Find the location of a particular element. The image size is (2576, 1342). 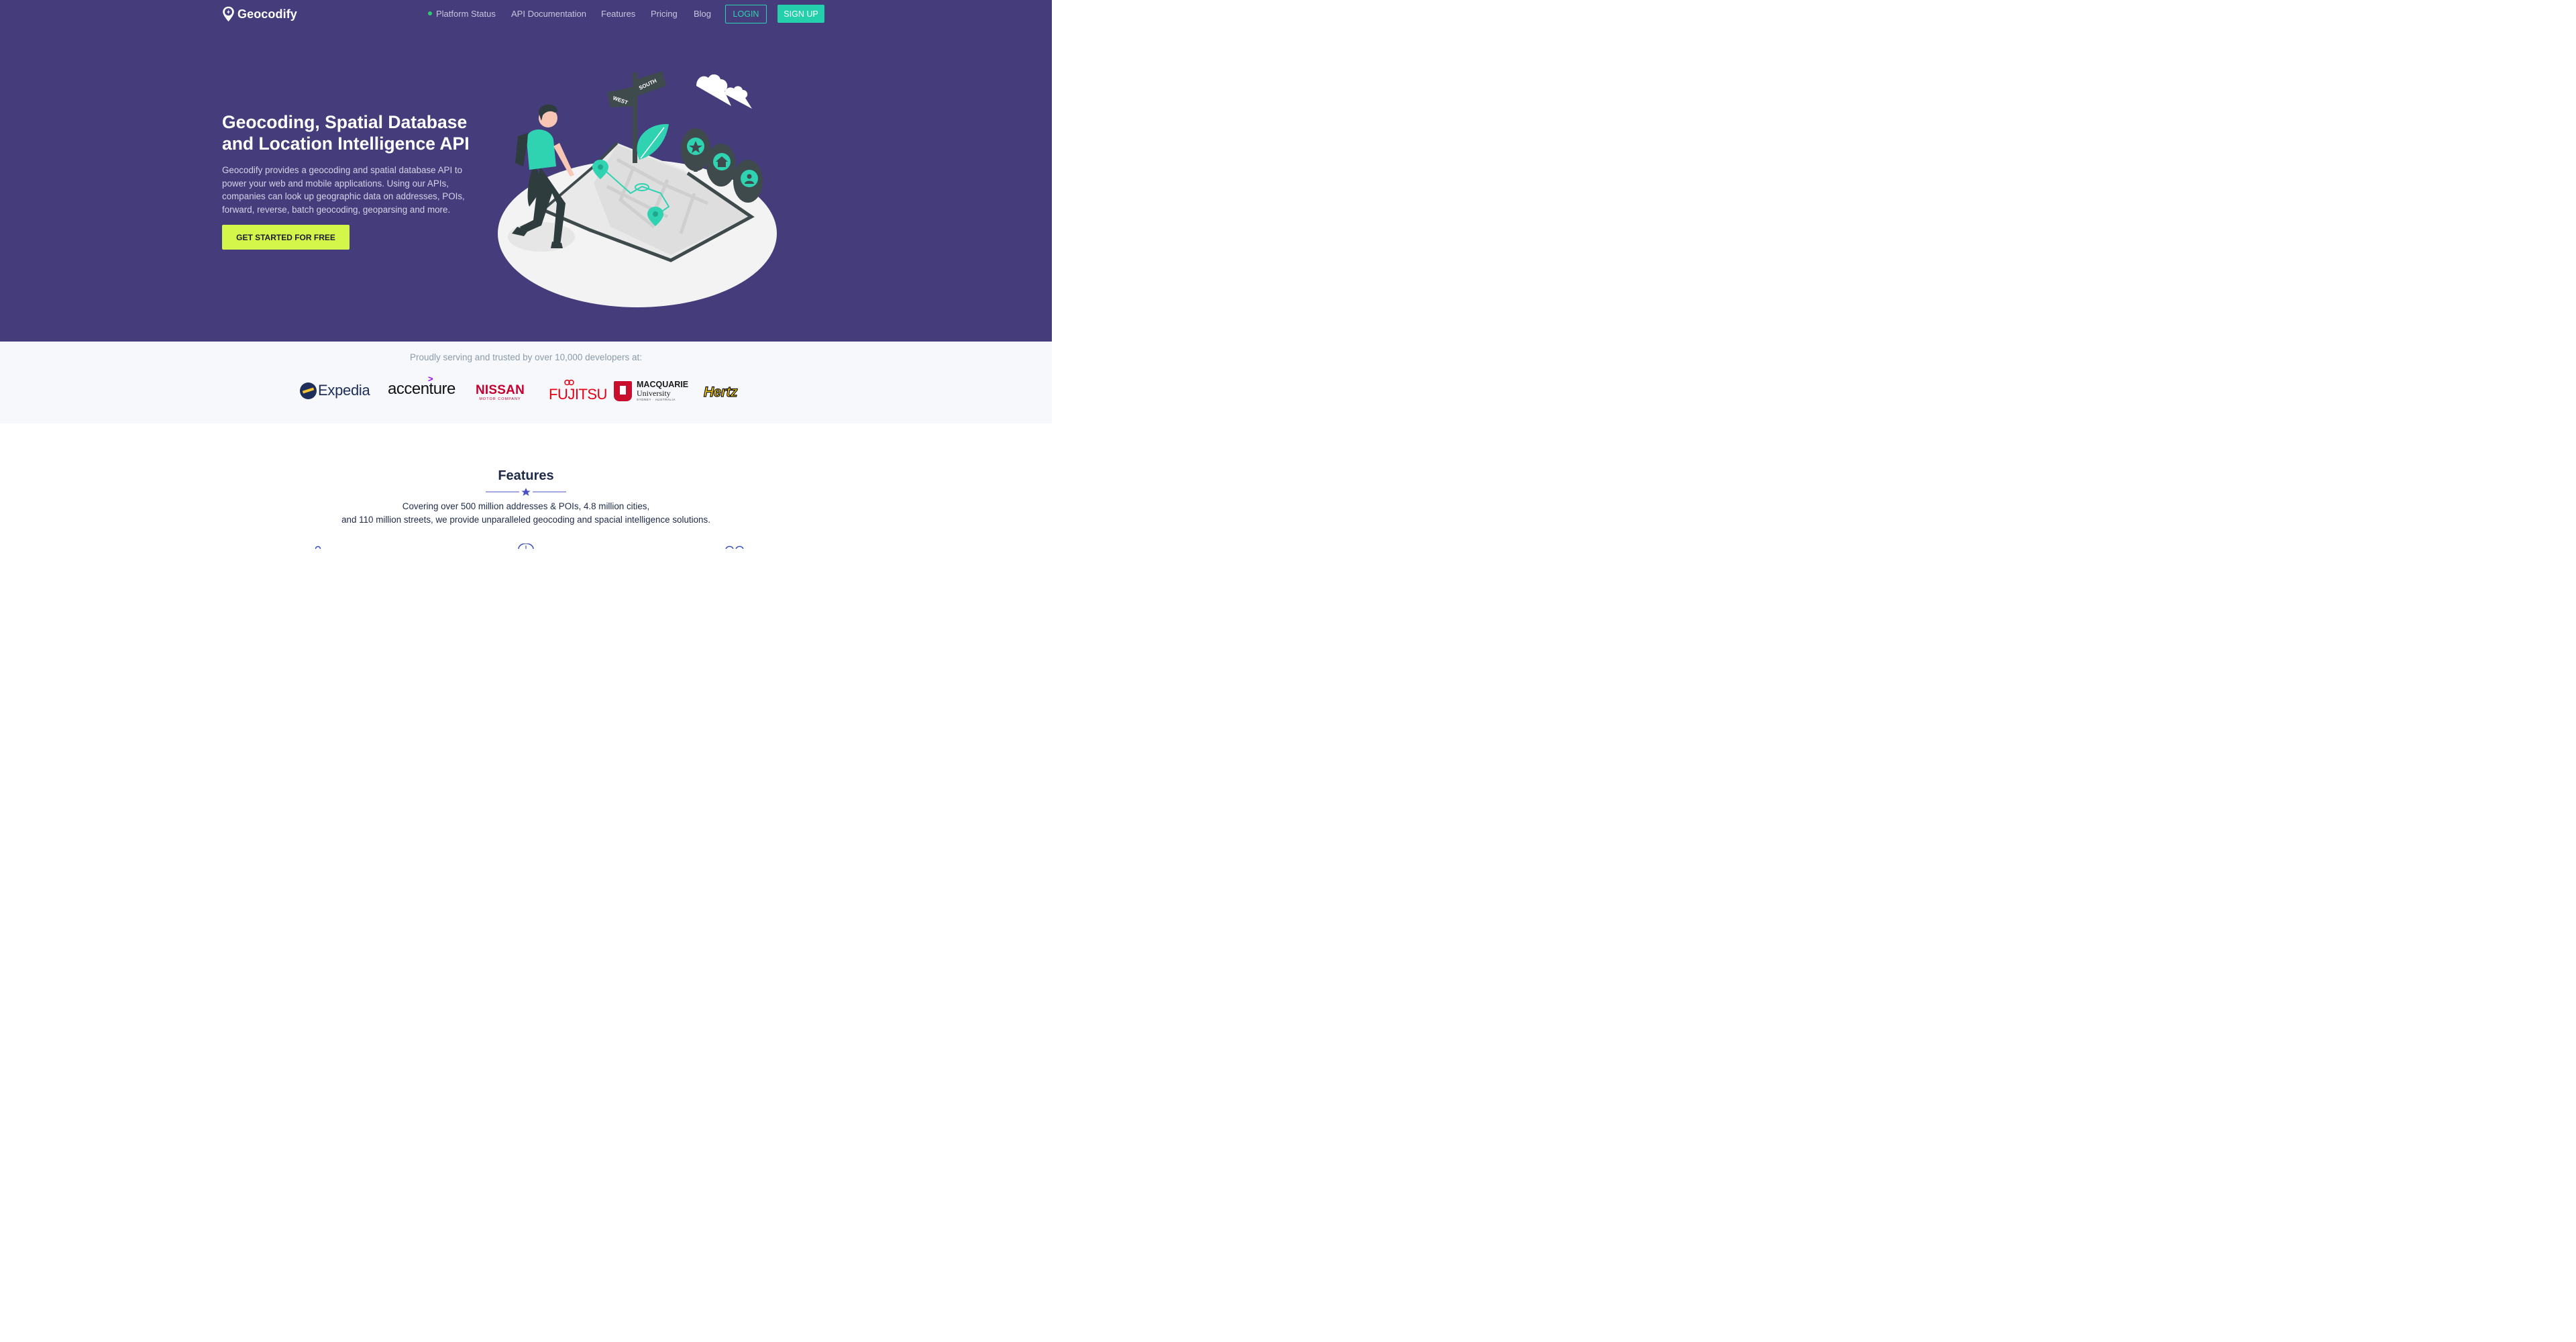

nav-pricing: Pricing is located at coordinates (664, 14).